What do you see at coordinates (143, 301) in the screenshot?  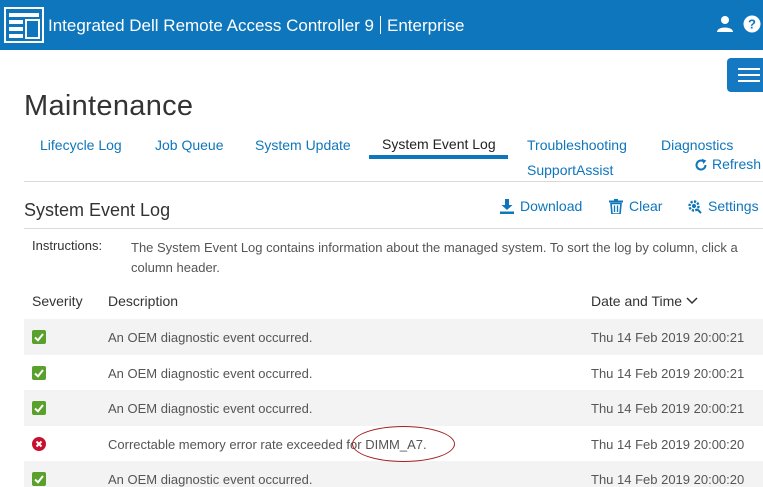 I see `column-header-description: Description` at bounding box center [143, 301].